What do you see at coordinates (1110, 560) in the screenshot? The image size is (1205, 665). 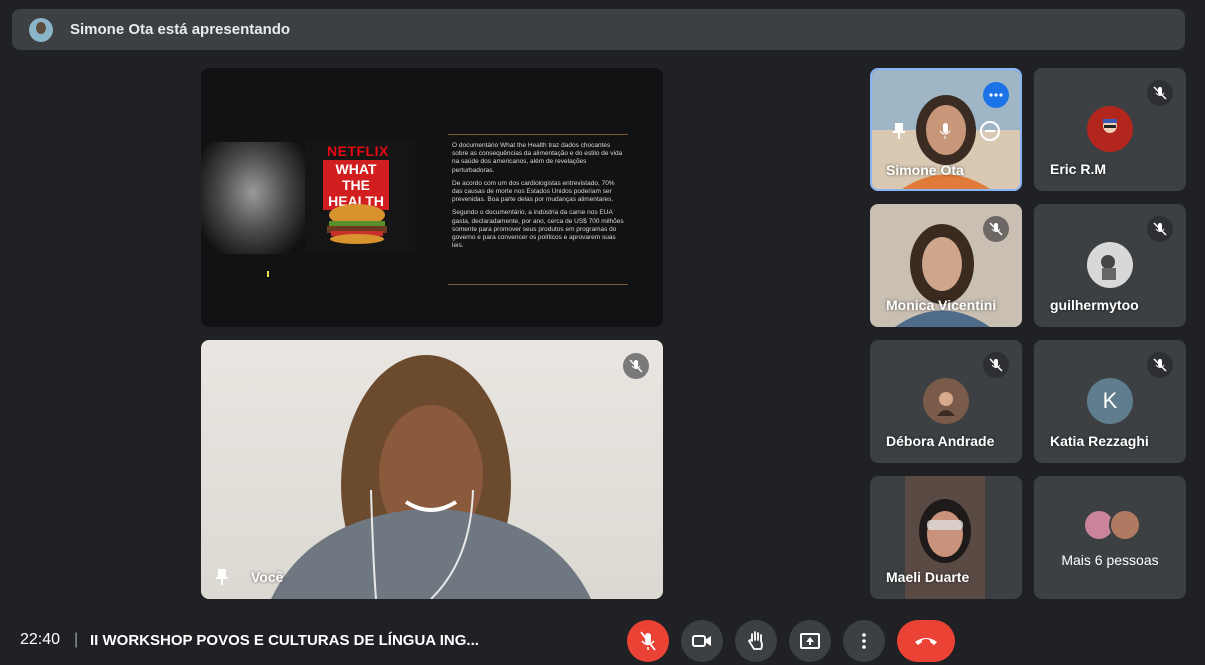 I see `more-participants-label: Mais 6 pessoas` at bounding box center [1110, 560].